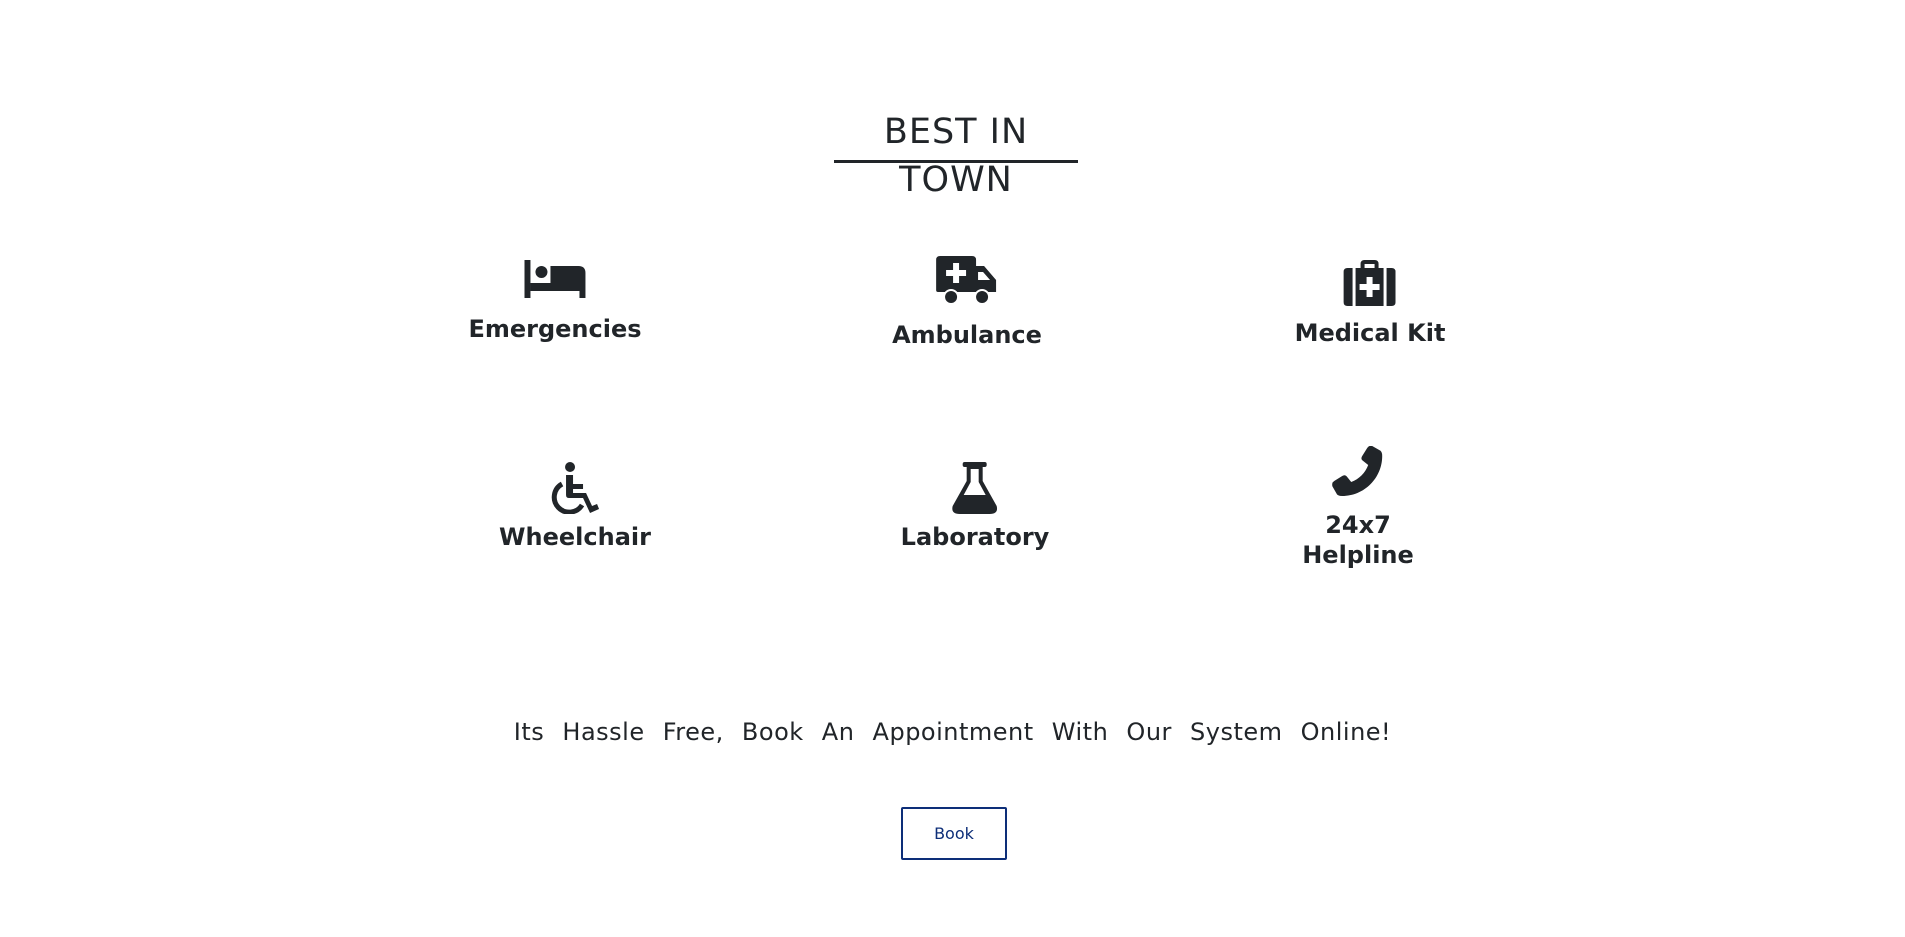  Describe the element at coordinates (965, 280) in the screenshot. I see `ambulance-icon` at that location.